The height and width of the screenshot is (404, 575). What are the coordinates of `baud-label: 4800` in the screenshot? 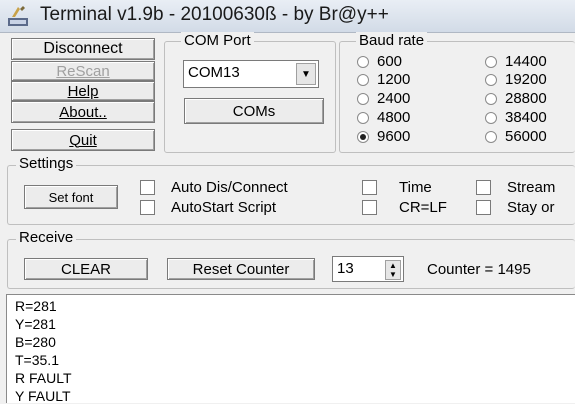 It's located at (394, 117).